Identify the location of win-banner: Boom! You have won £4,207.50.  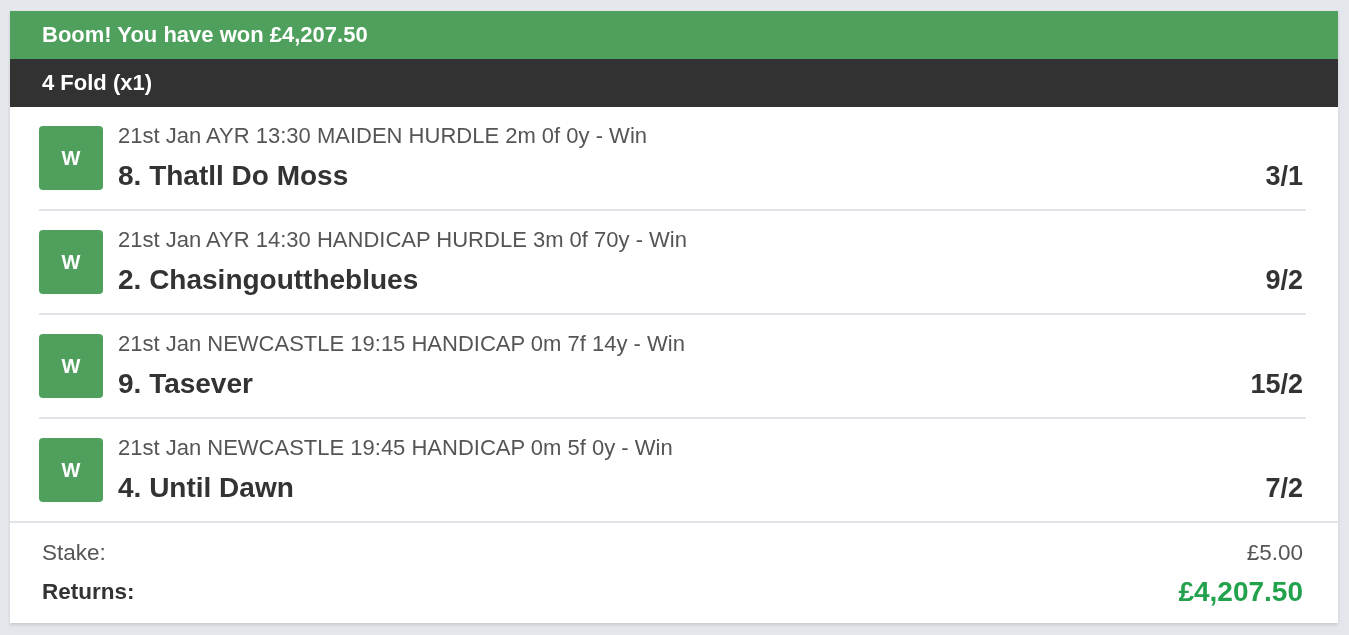
(674, 35).